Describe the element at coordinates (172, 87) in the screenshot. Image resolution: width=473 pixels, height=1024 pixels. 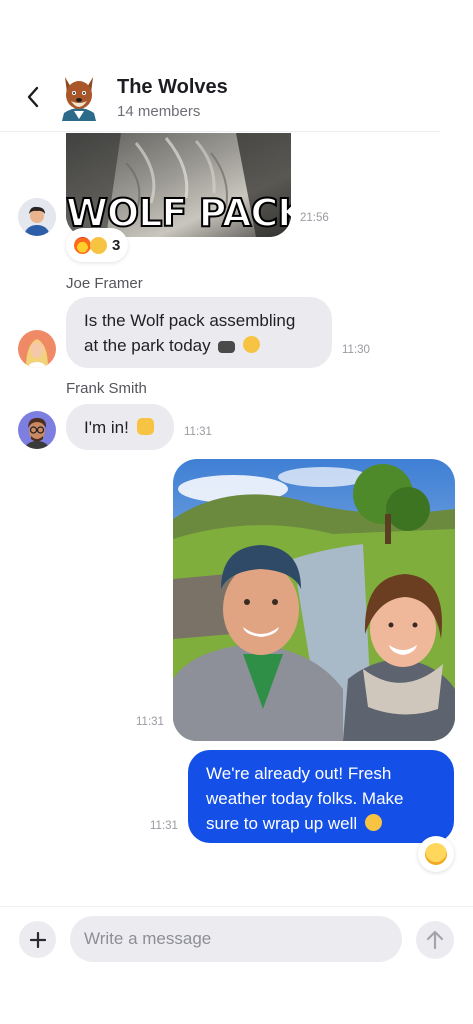
I see `chat-title: The Wolves` at that location.